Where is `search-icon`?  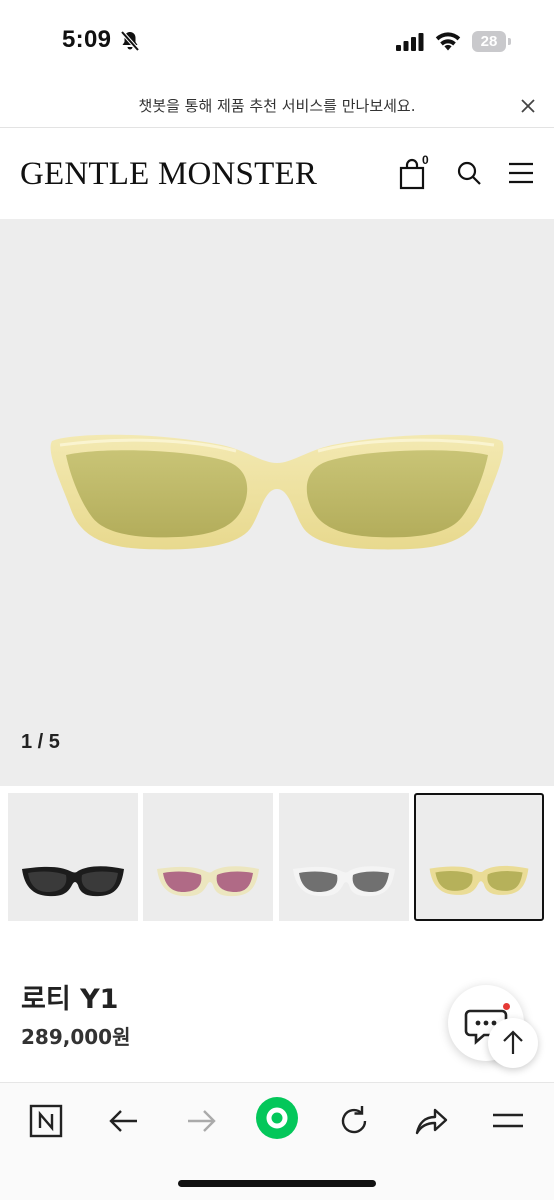 search-icon is located at coordinates (469, 173).